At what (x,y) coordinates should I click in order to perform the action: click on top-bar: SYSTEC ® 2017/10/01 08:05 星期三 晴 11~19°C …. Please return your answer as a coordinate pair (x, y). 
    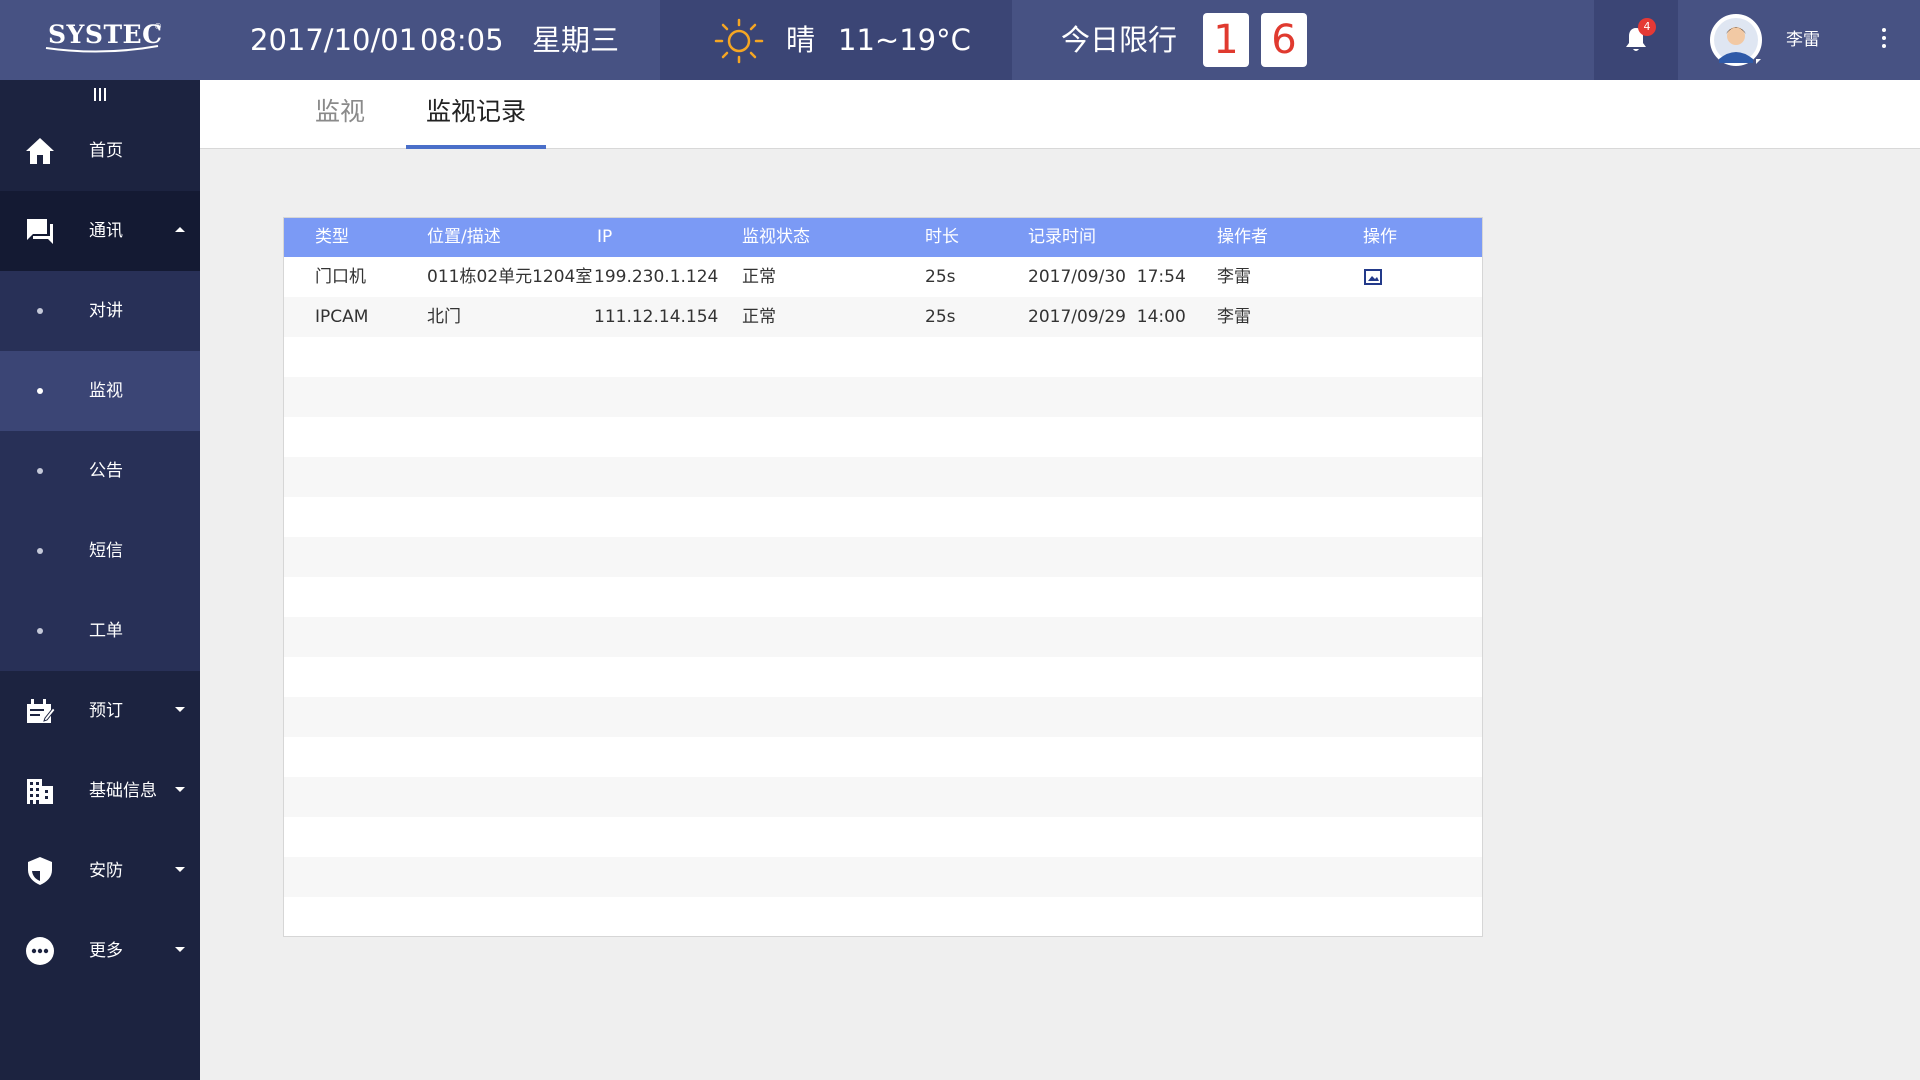
    Looking at the image, I should click on (960, 40).